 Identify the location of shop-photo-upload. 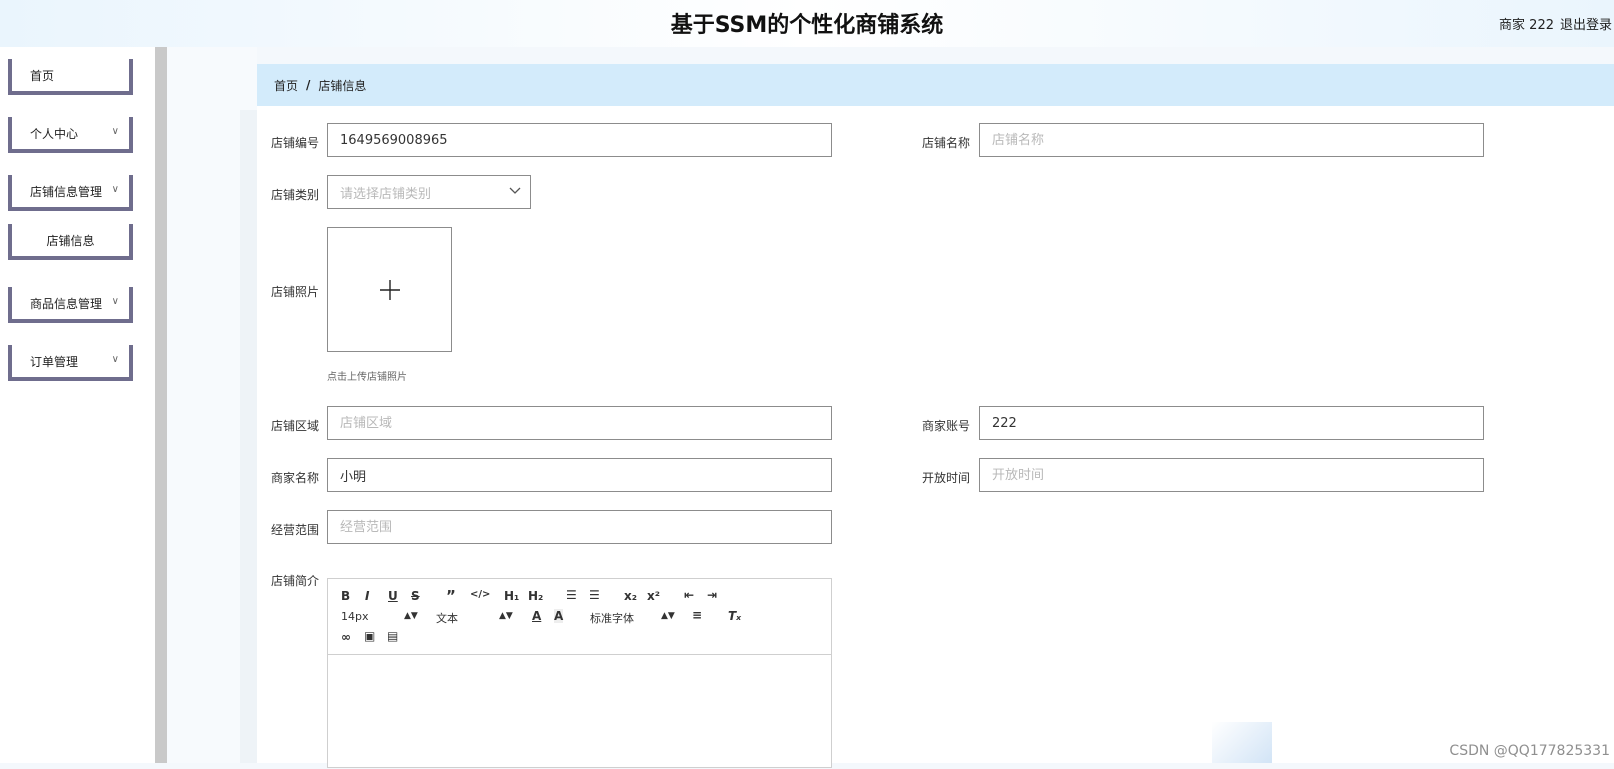
(389, 289).